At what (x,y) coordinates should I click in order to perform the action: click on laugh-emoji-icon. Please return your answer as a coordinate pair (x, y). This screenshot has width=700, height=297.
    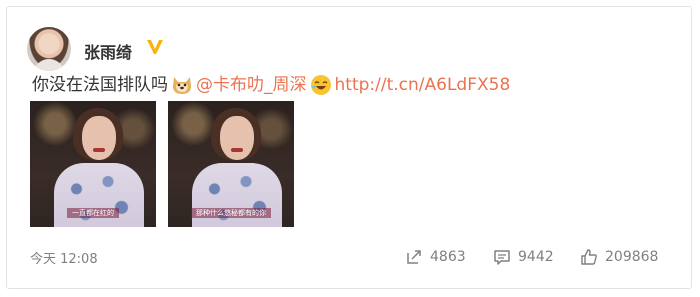
    Looking at the image, I should click on (320, 85).